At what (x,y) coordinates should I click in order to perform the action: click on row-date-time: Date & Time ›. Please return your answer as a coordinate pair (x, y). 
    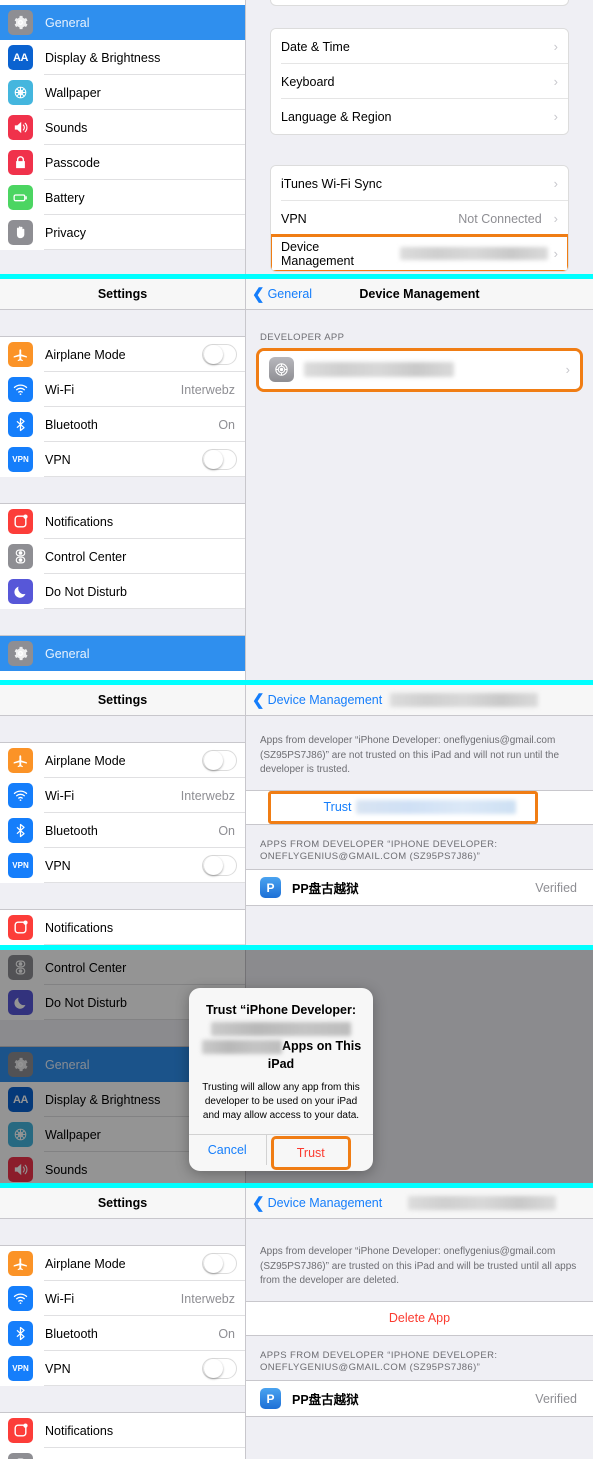
    Looking at the image, I should click on (419, 46).